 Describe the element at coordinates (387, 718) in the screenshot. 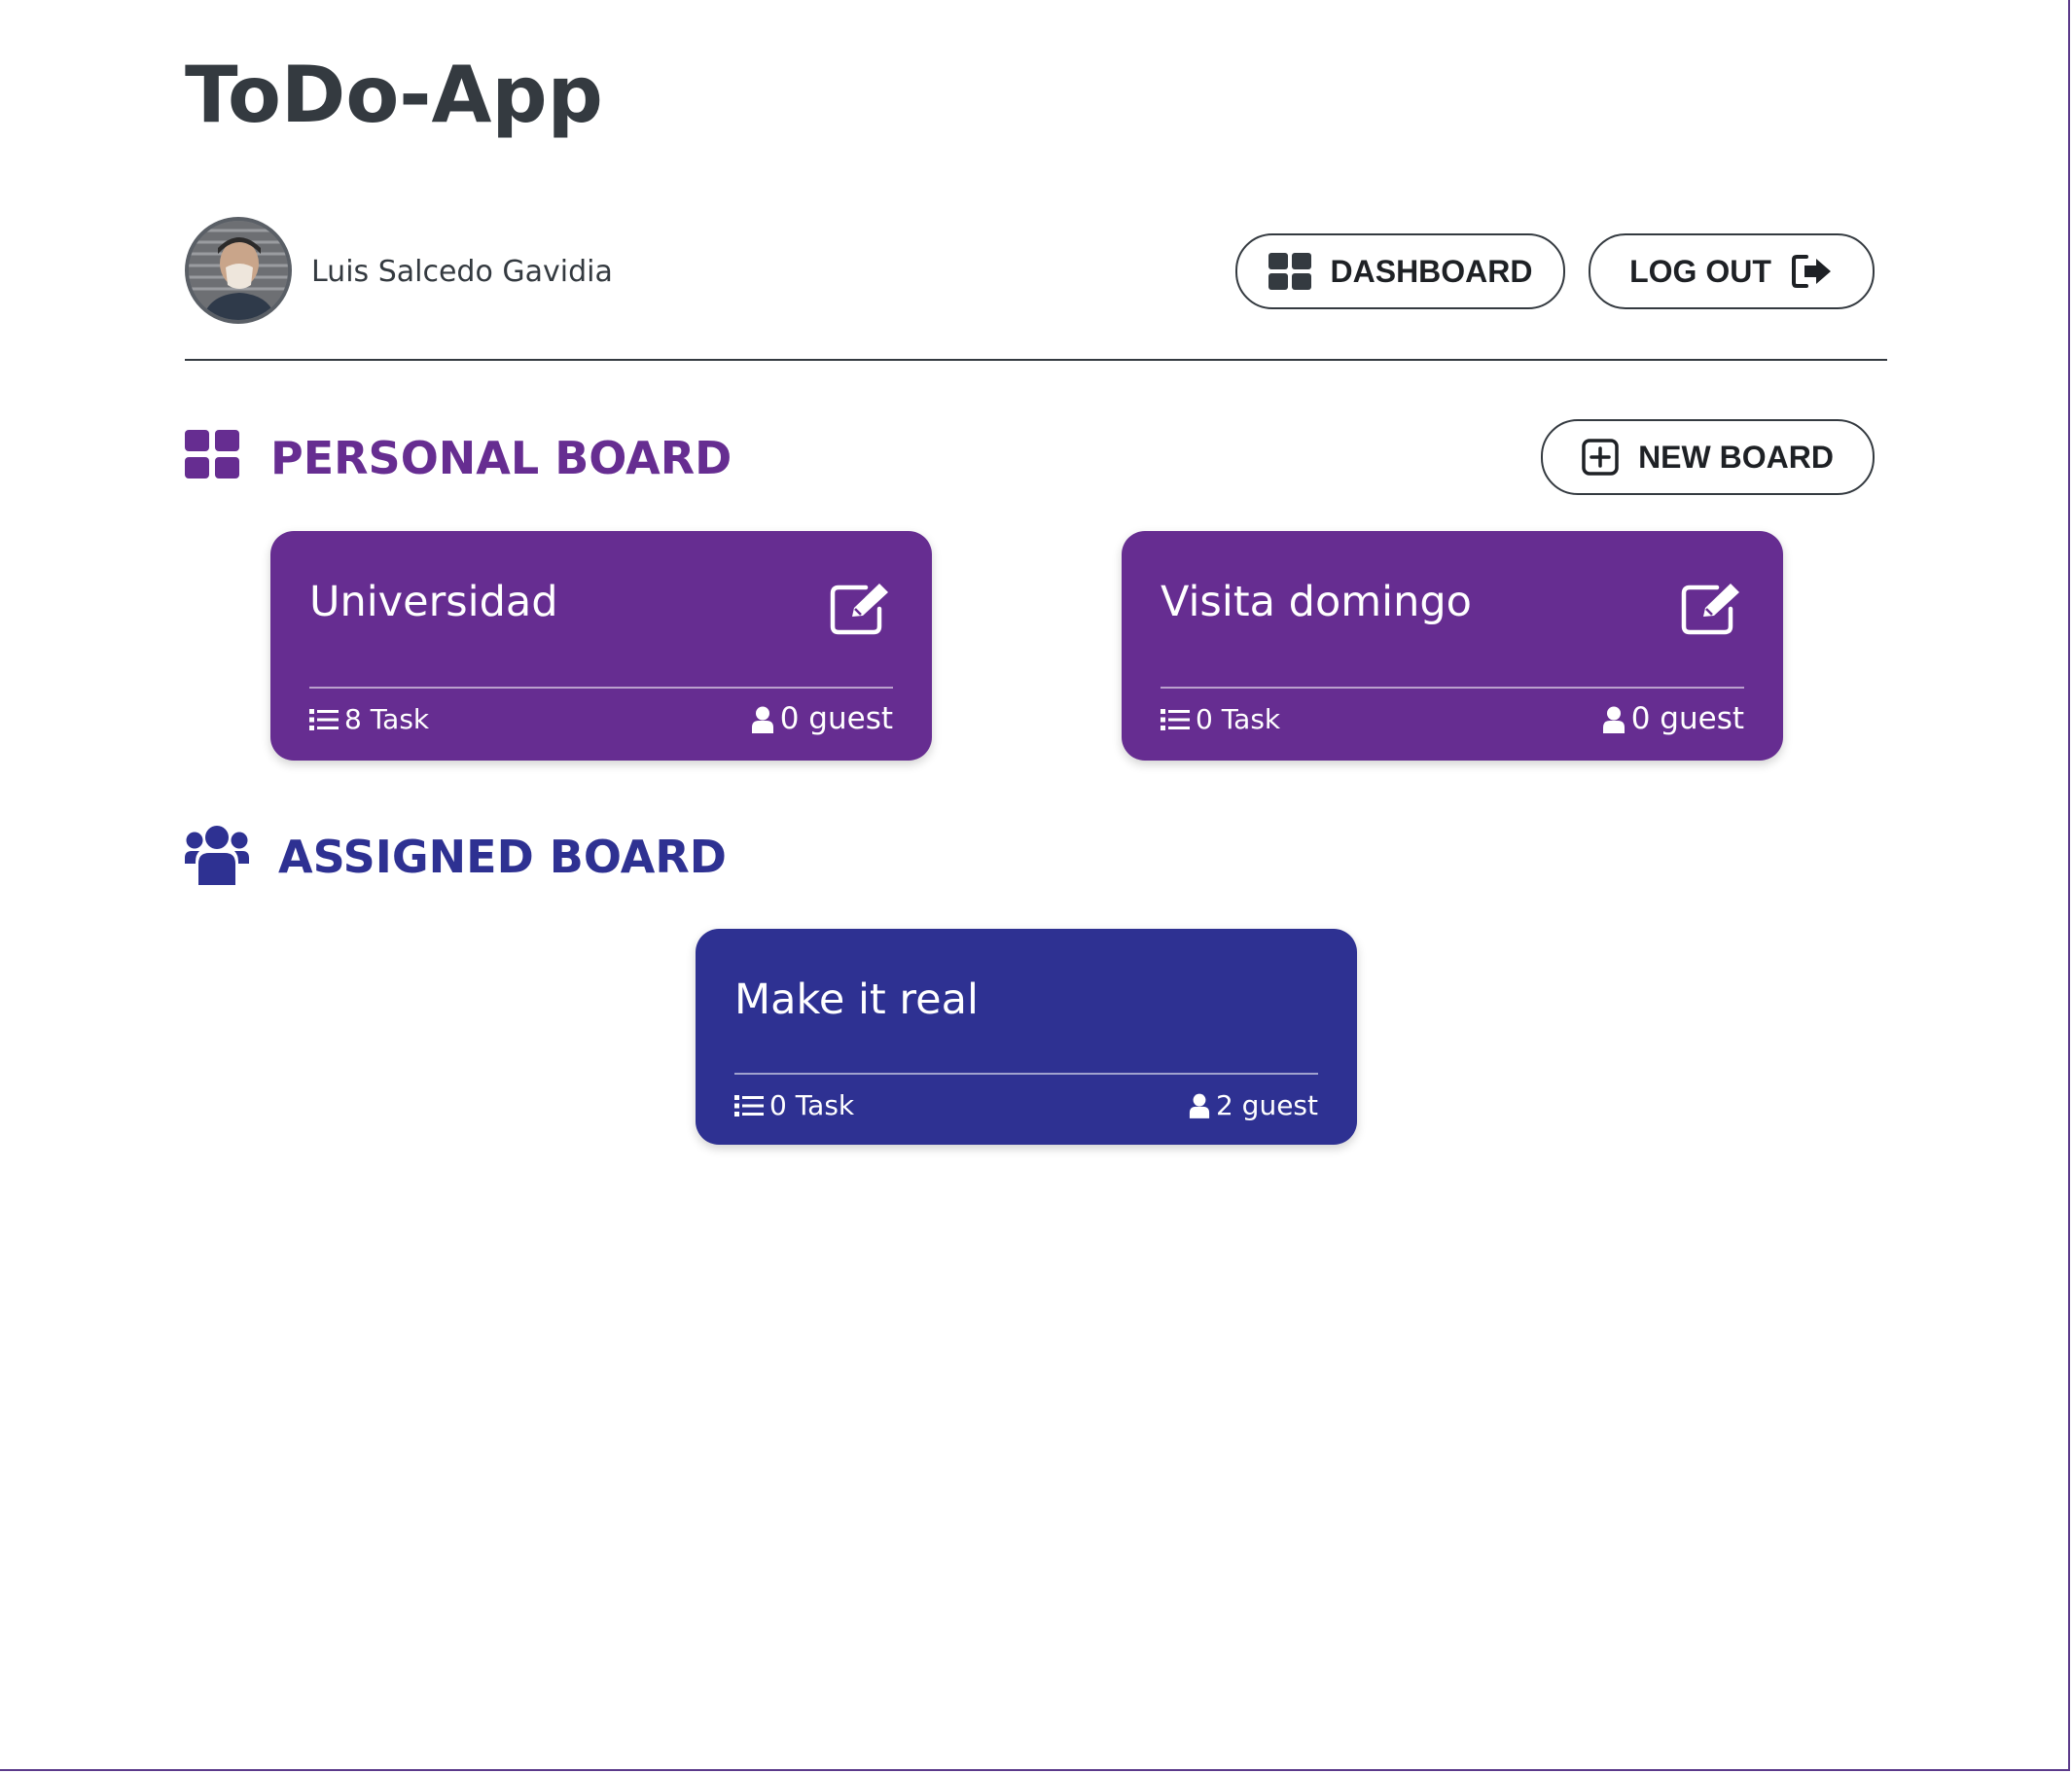

I see `task-count-label: 8 Task` at that location.